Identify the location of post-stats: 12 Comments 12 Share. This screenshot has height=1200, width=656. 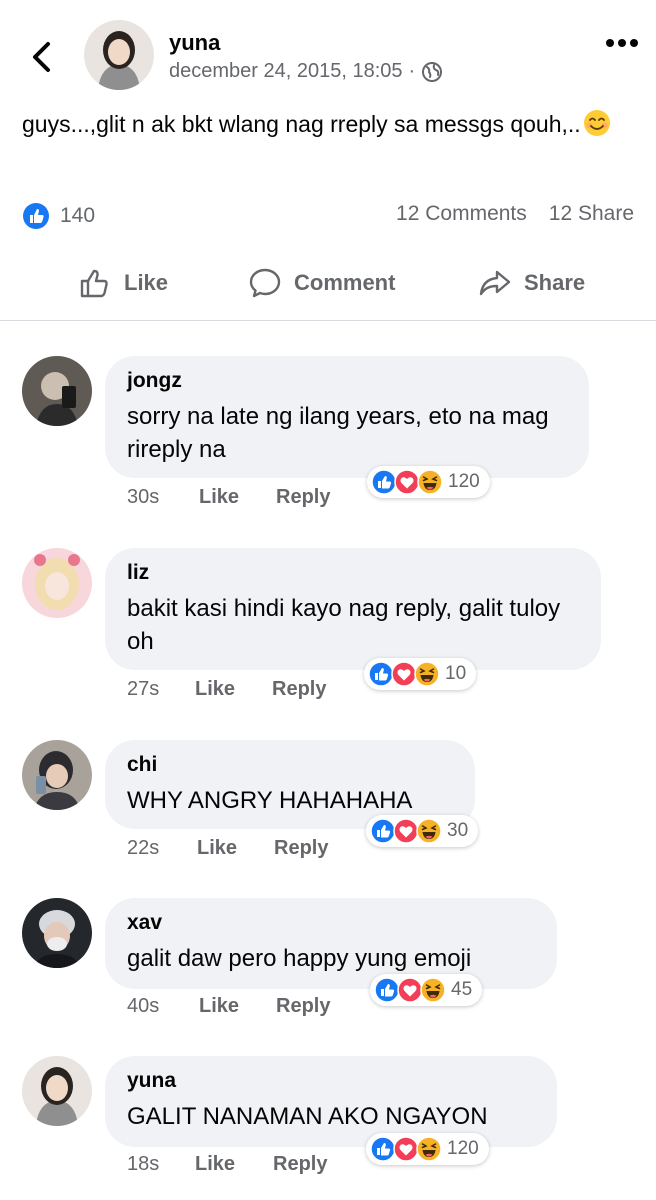
(515, 214).